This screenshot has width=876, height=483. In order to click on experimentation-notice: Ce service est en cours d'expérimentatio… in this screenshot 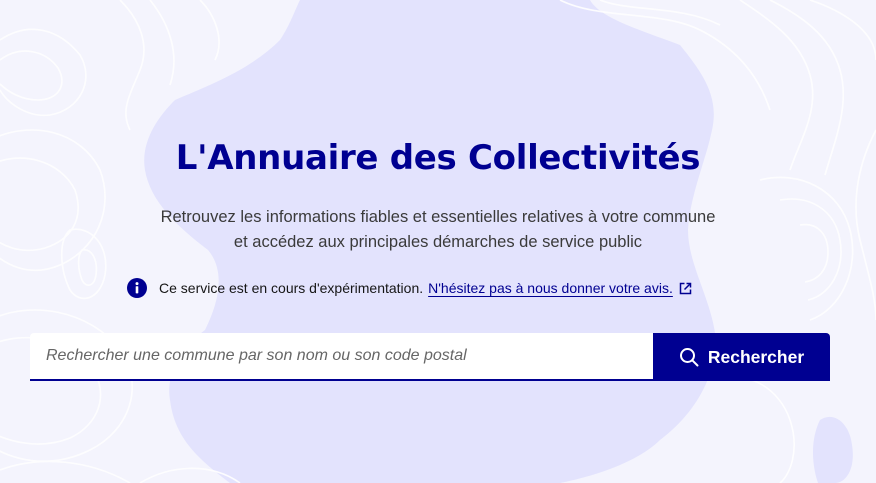, I will do `click(409, 288)`.